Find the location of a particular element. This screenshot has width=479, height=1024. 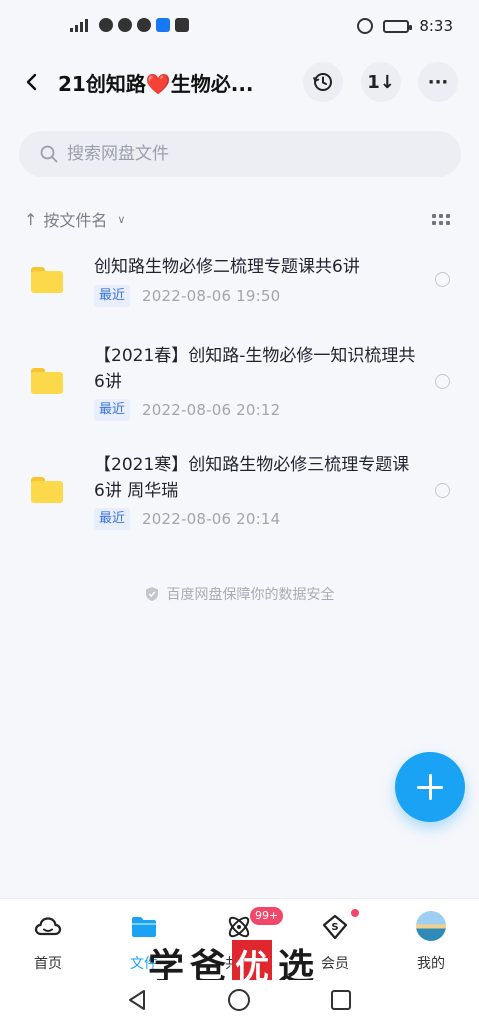

vip-dot is located at coordinates (355, 913).